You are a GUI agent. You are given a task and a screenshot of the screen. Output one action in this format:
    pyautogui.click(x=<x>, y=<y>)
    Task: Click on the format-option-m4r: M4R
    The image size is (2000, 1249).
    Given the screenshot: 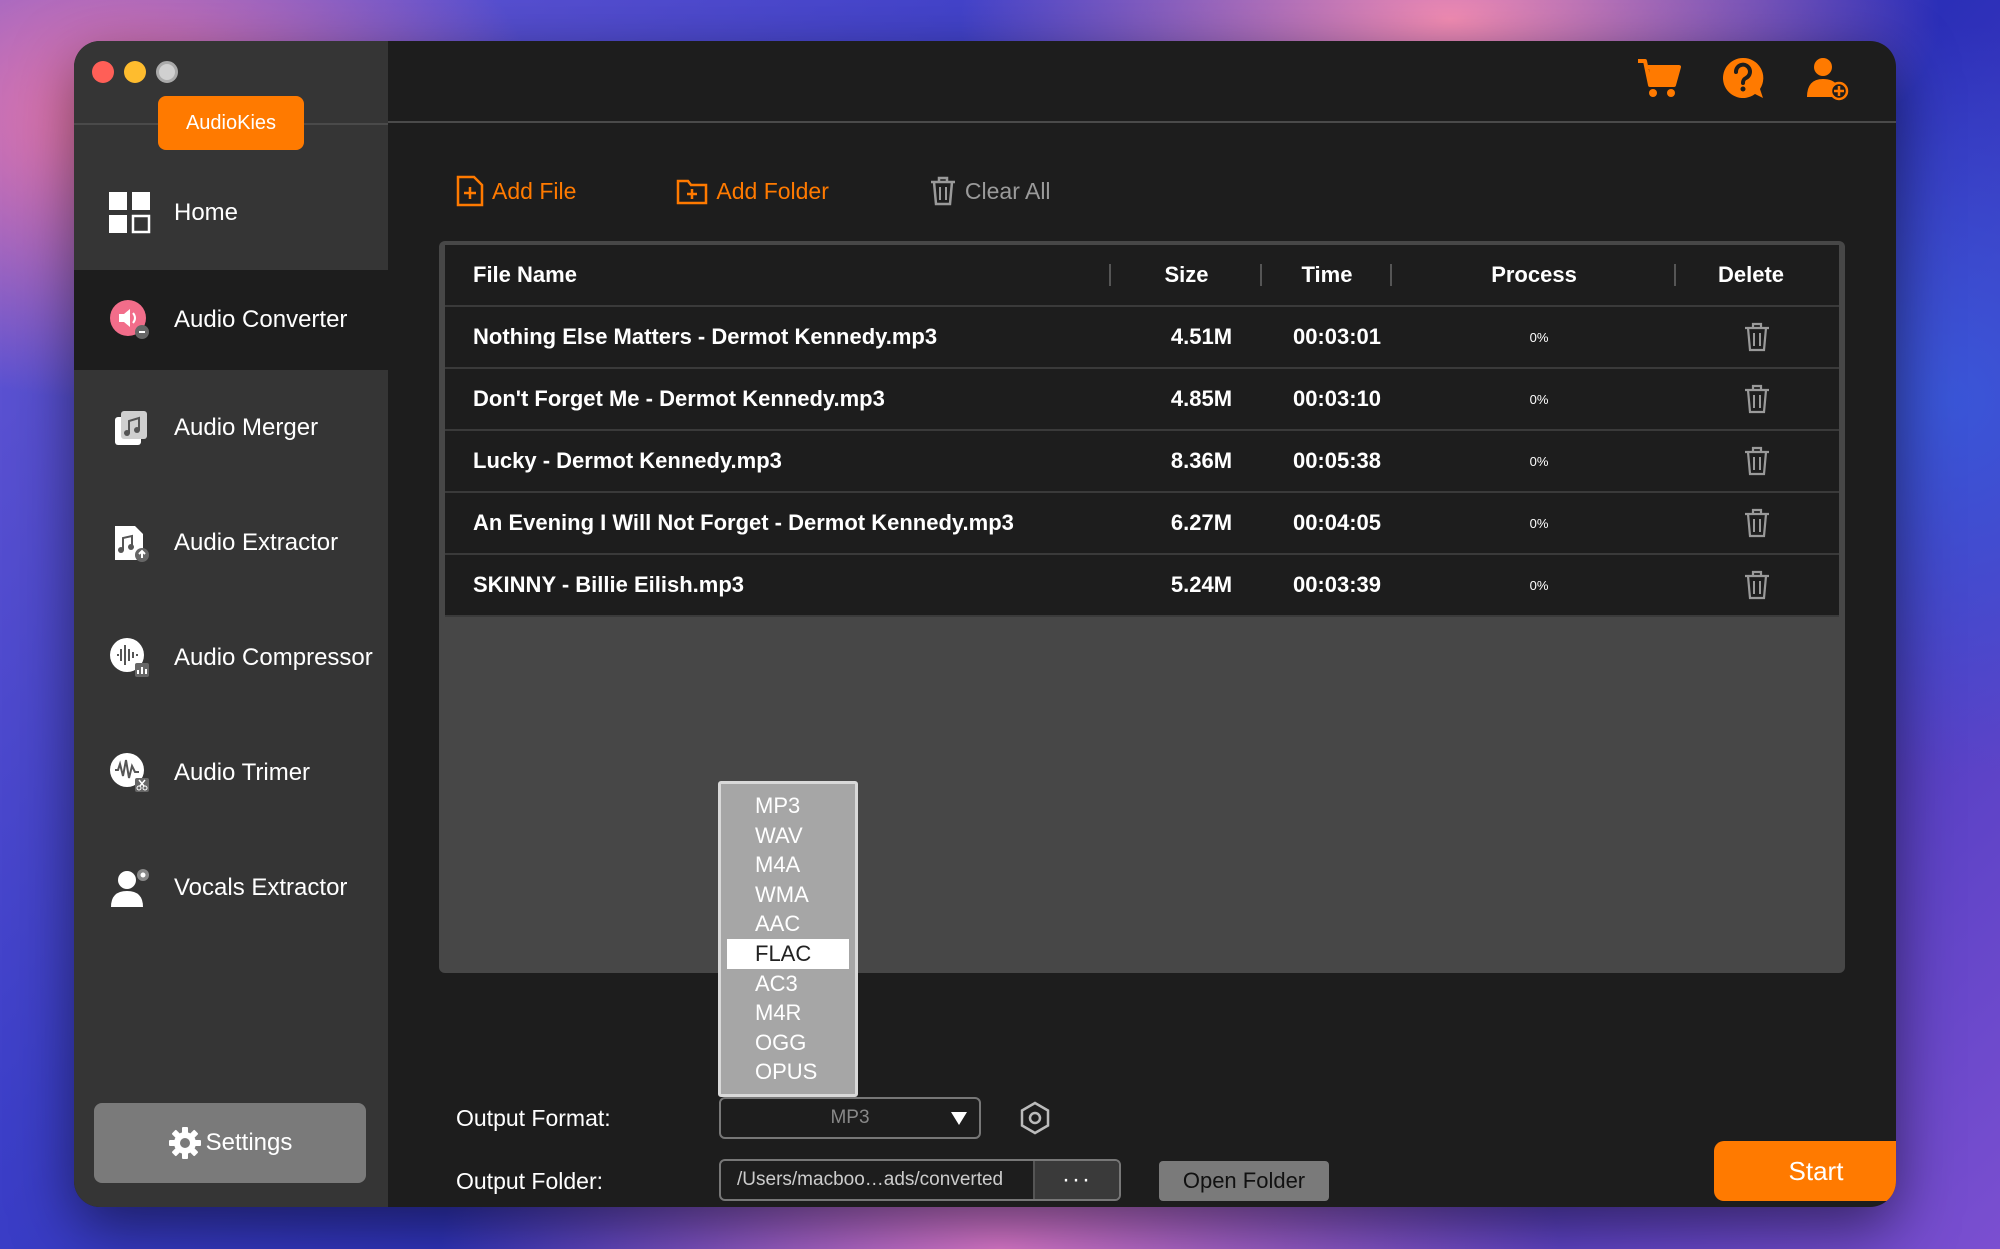 What is the action you would take?
    pyautogui.click(x=788, y=1013)
    